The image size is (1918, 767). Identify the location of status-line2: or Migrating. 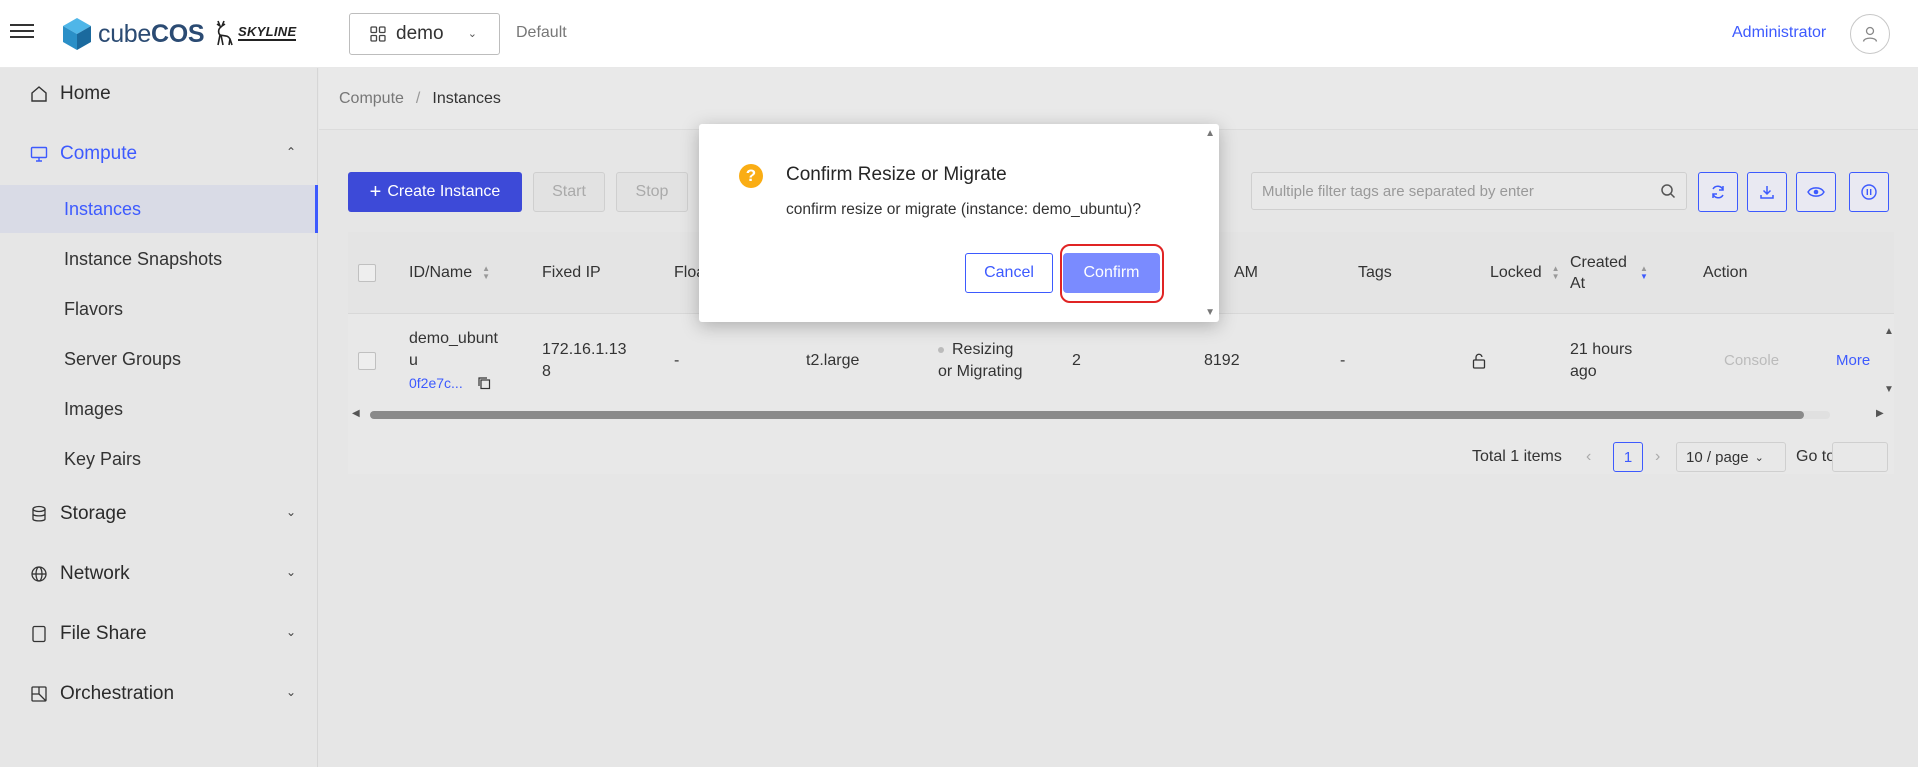
(980, 371).